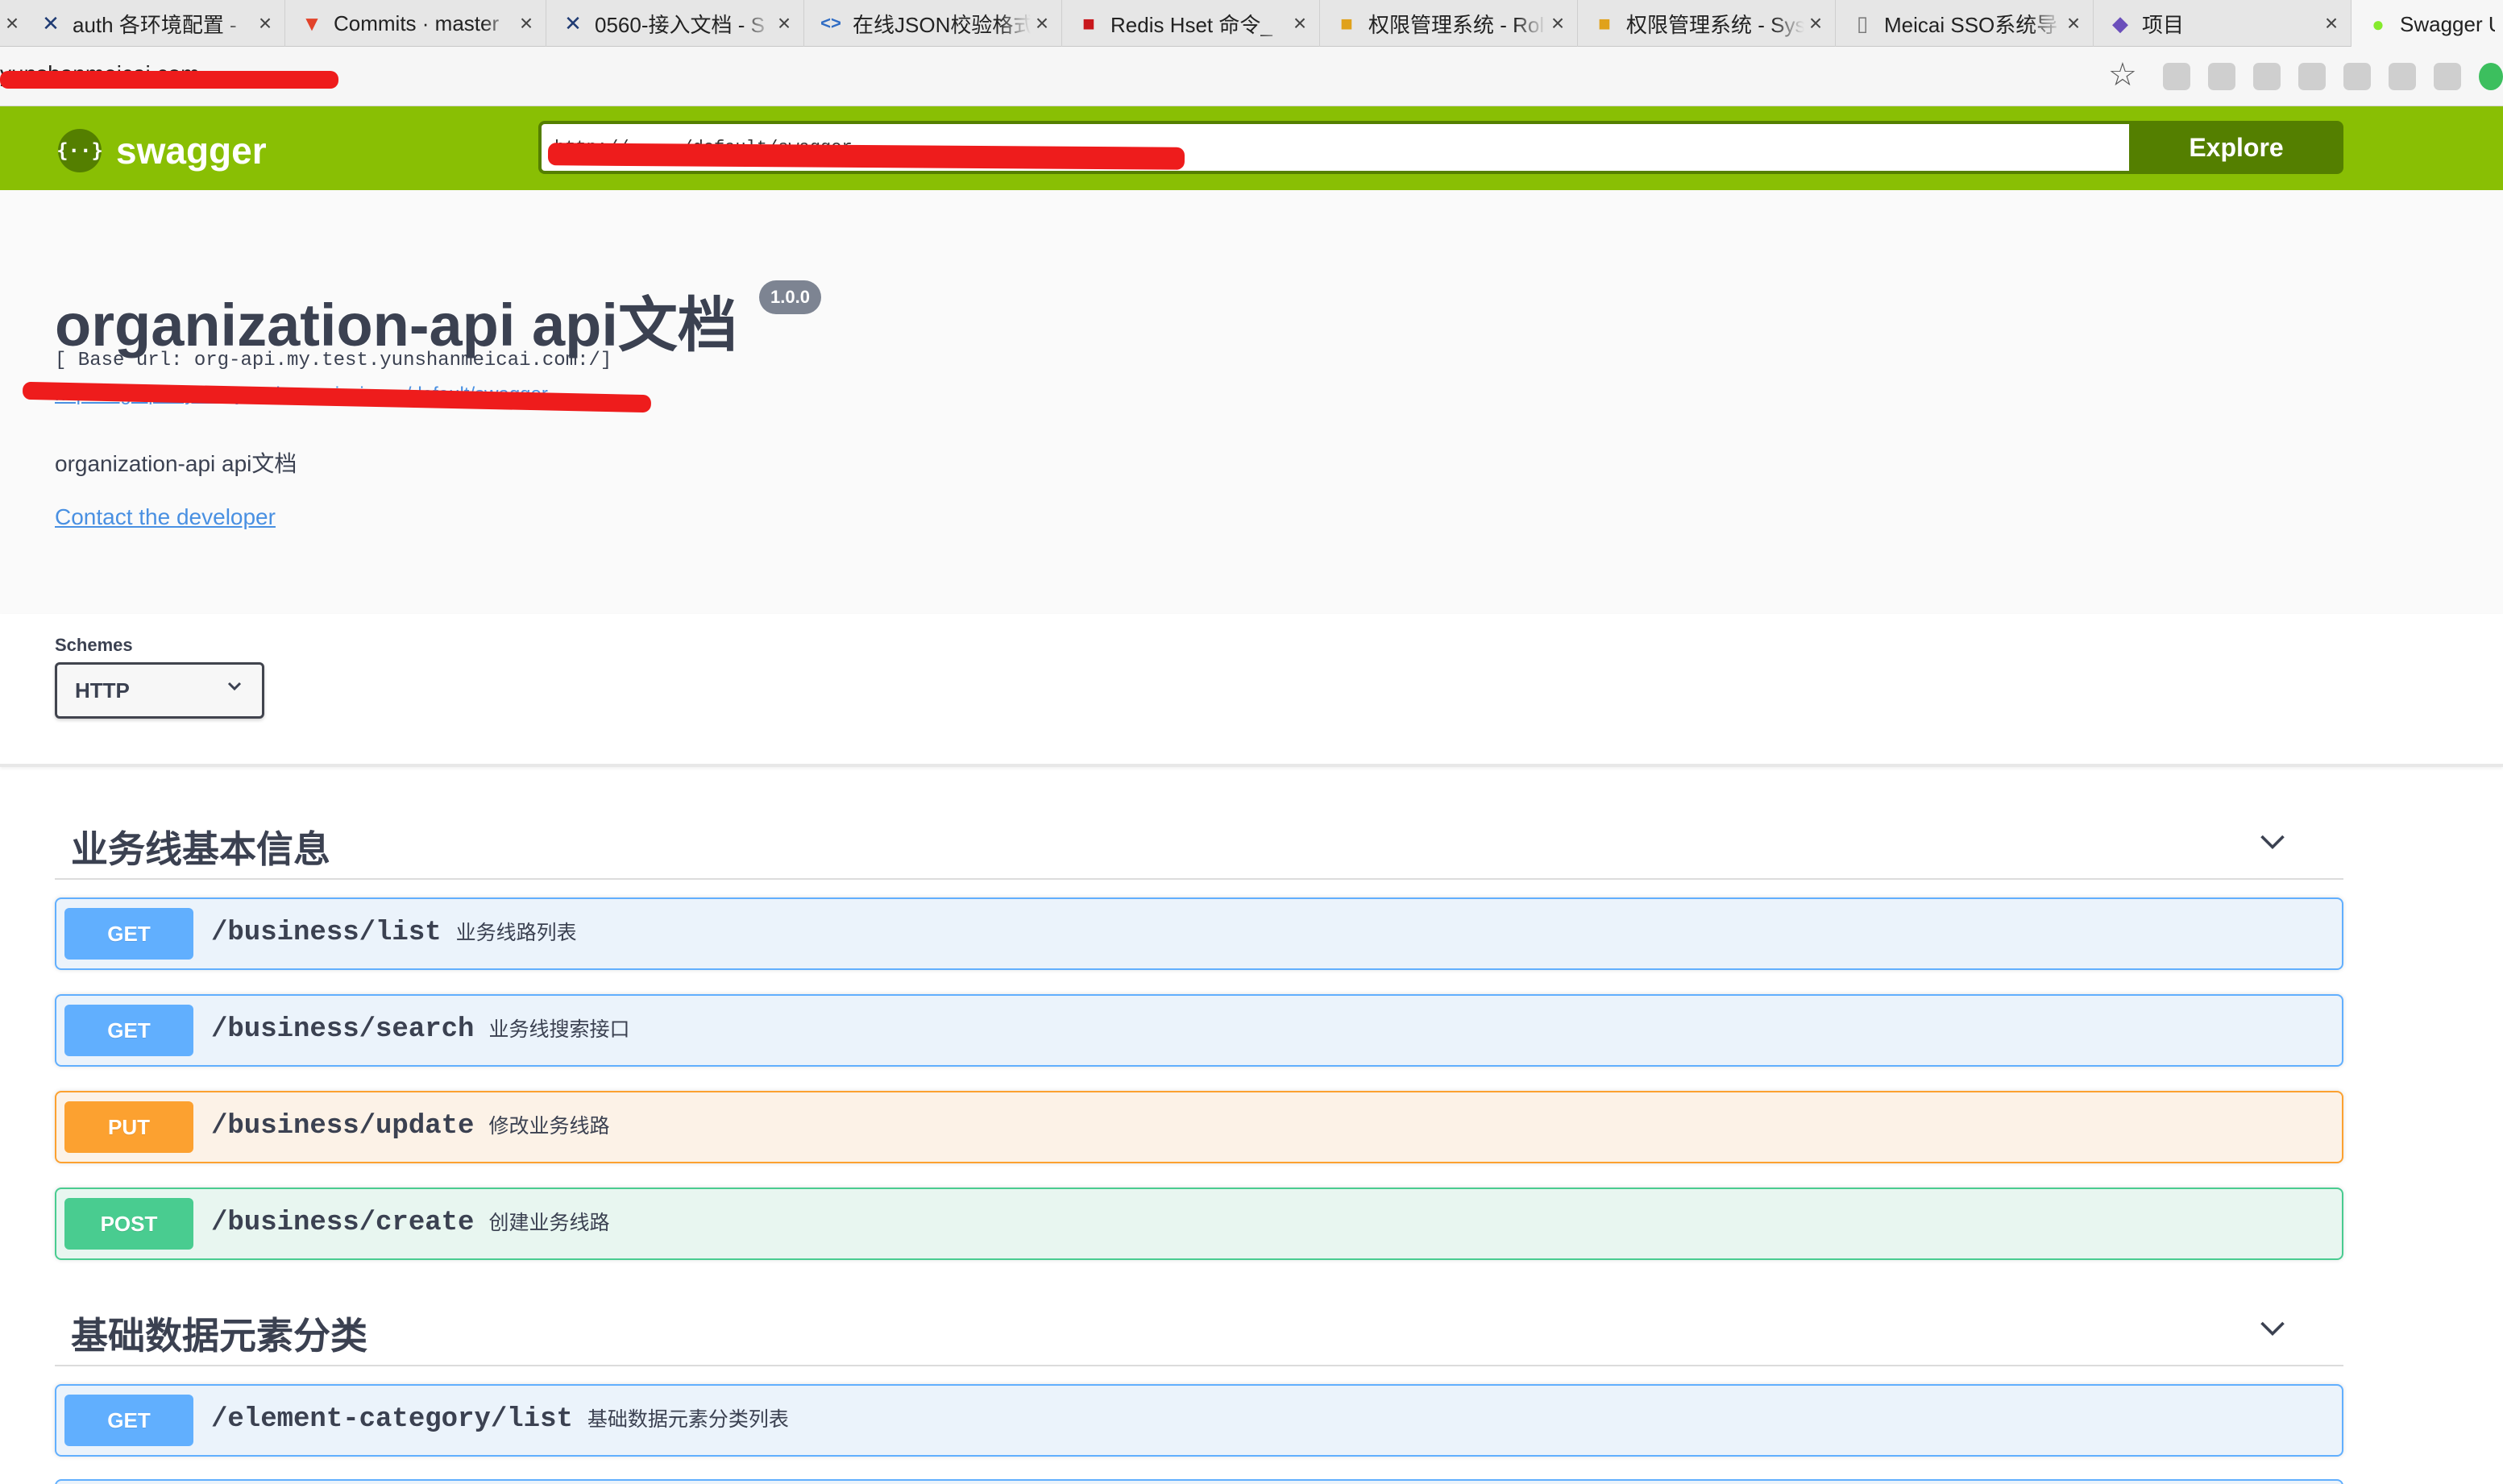 This screenshot has width=2503, height=1484. I want to click on tab-title: 权限管理系统 - Sys, so click(1715, 24).